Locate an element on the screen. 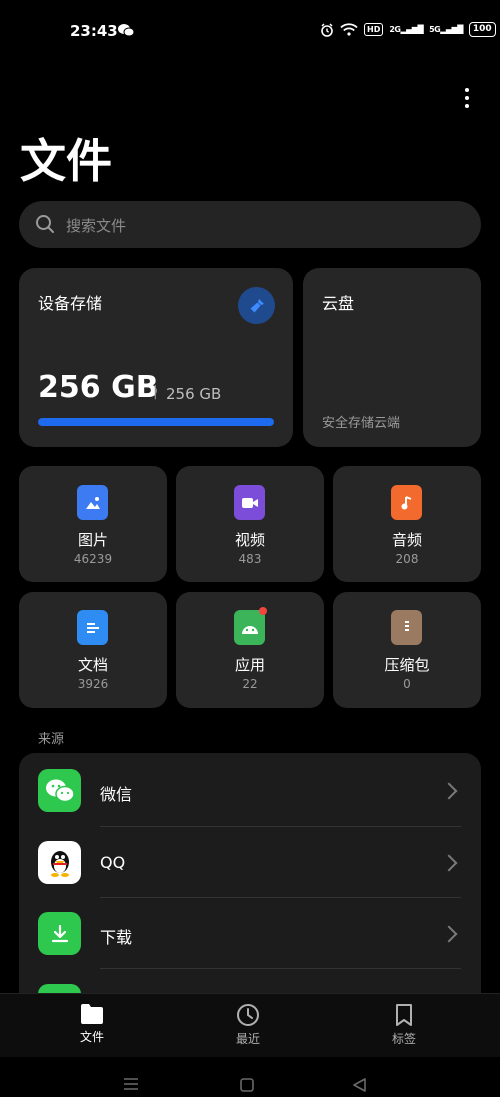  page-title: 文件 is located at coordinates (66, 161).